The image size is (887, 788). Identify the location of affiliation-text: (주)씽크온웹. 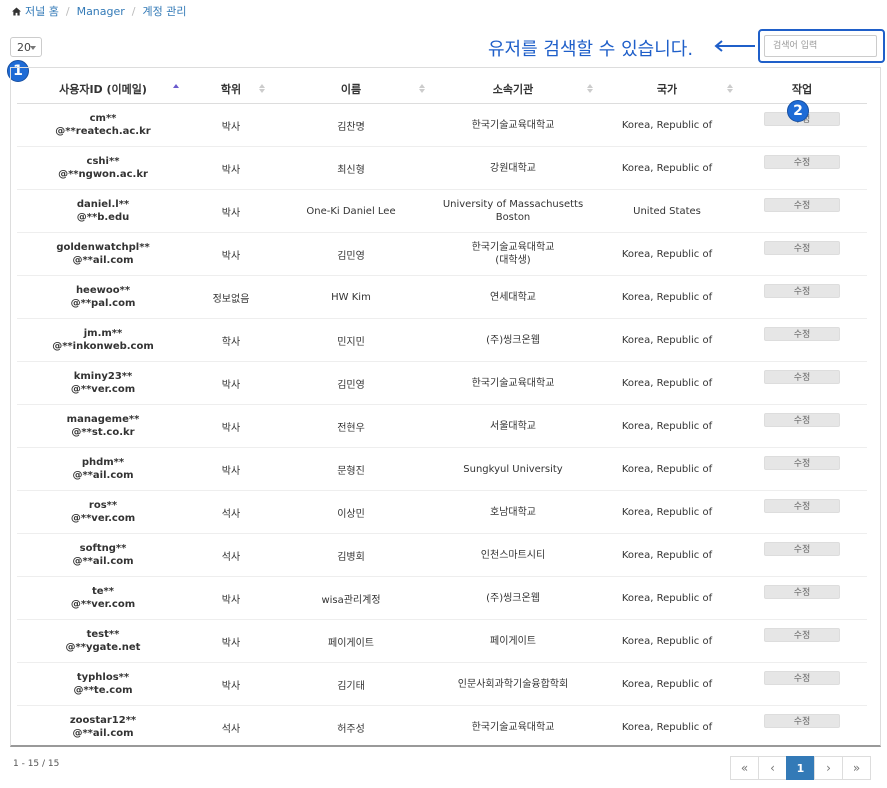
(513, 598).